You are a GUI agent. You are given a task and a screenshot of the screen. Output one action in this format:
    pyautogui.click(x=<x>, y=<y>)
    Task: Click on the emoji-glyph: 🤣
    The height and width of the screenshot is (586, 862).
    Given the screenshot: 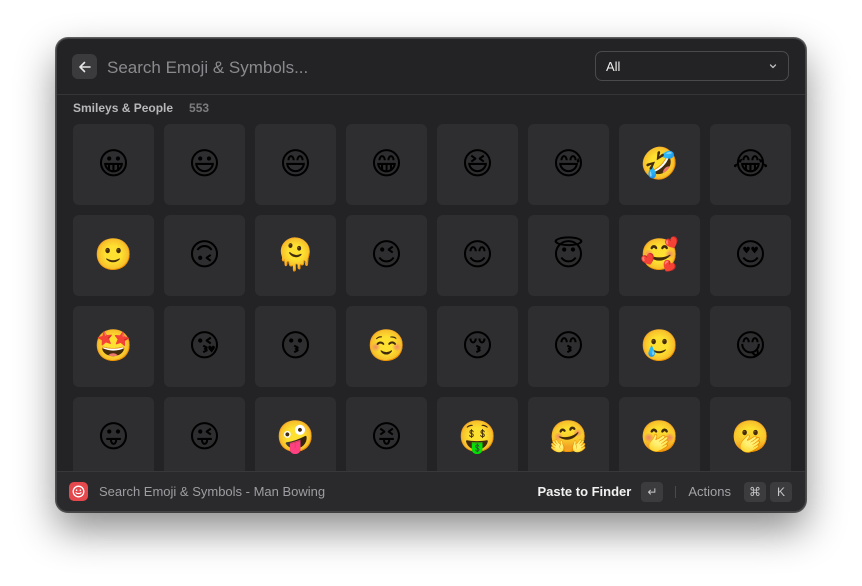 What is the action you would take?
    pyautogui.click(x=659, y=164)
    